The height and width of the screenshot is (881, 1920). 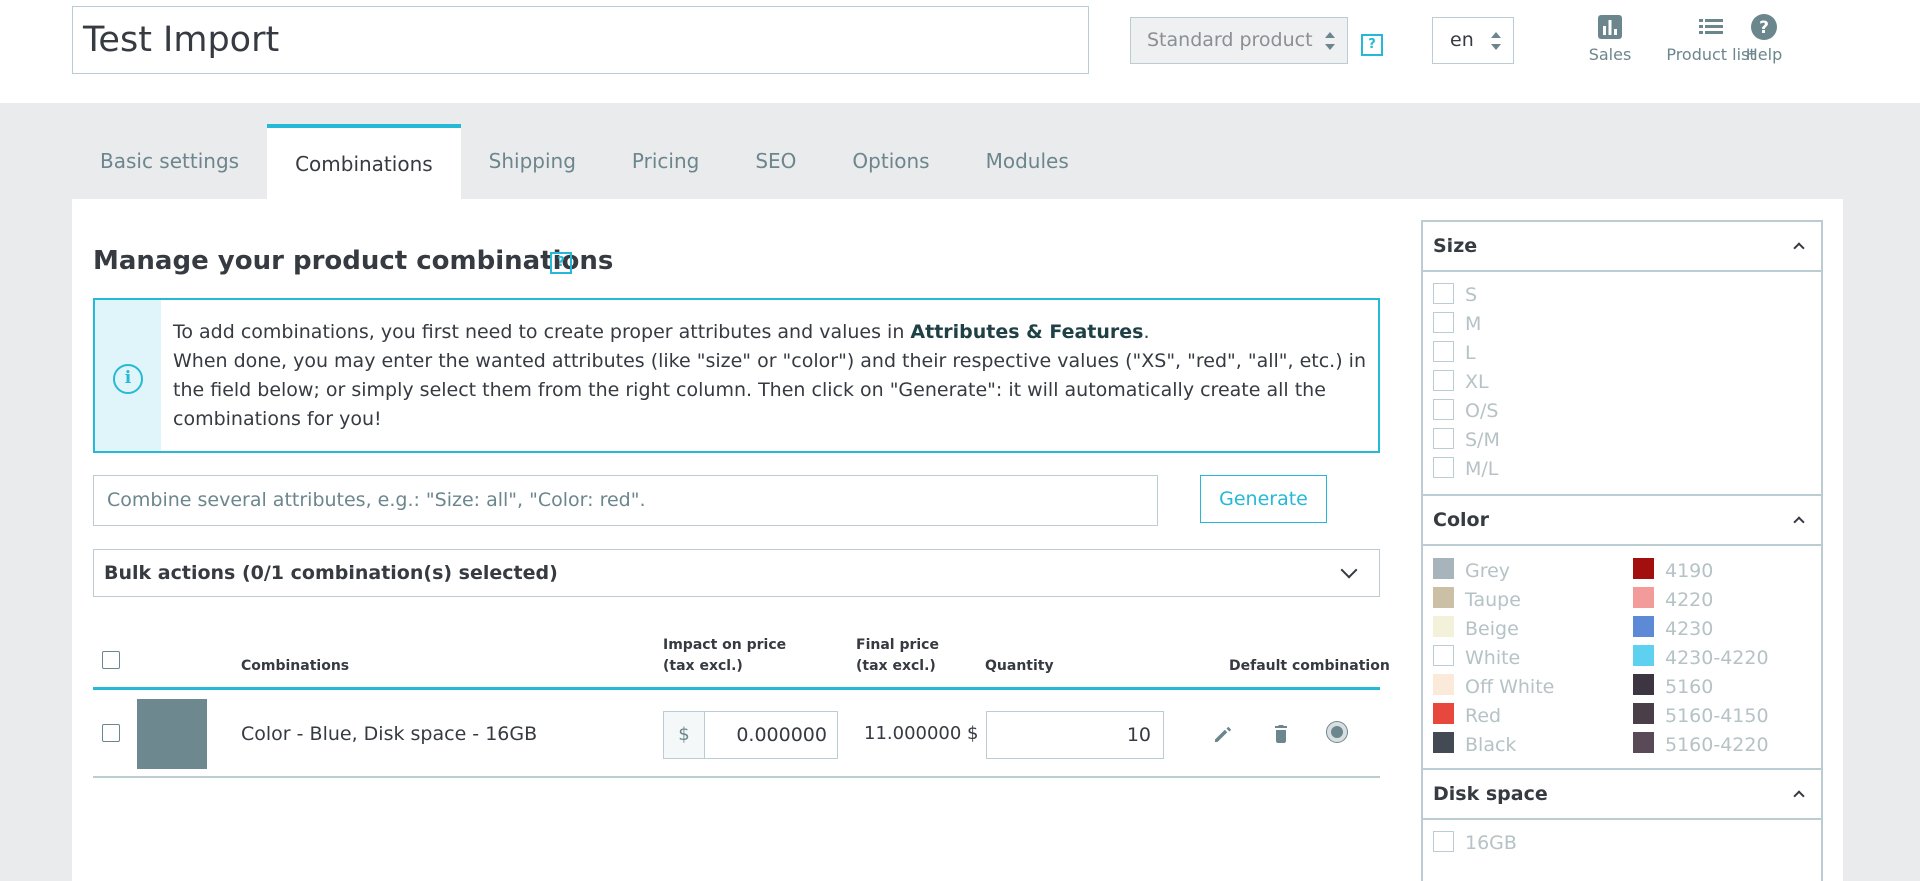 I want to click on color-group-header: Color, so click(x=1622, y=521).